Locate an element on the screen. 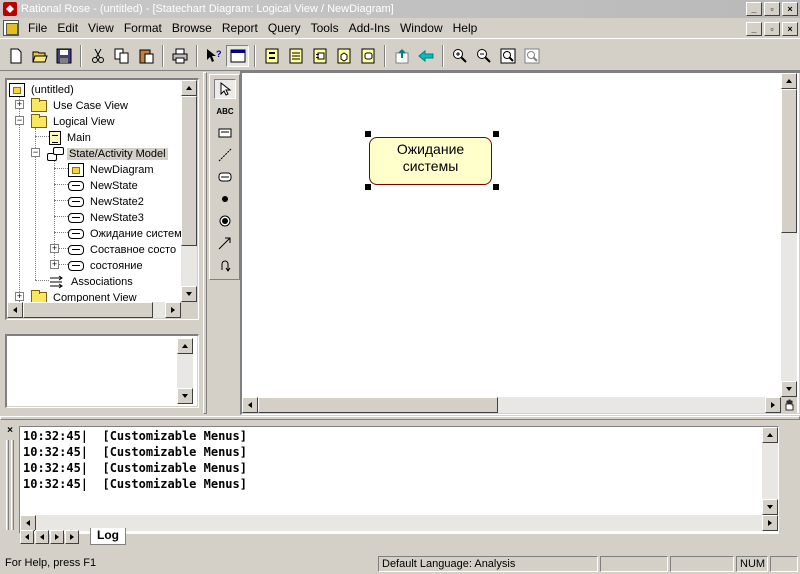 This screenshot has height=574, width=800. tree-node-component-view: Component View is located at coordinates (85, 296).